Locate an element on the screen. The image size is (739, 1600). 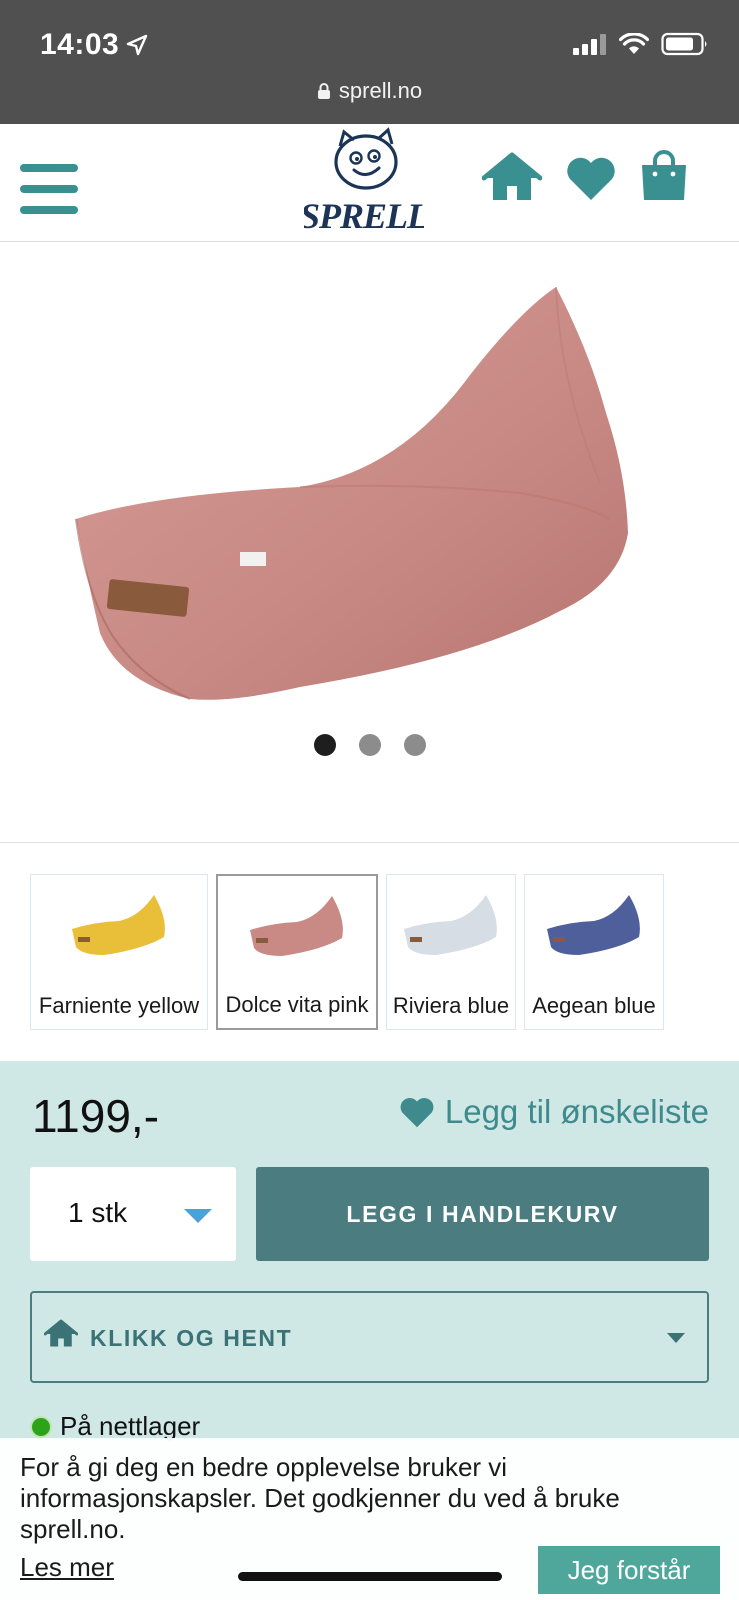
status-indicators is located at coordinates (641, 44).